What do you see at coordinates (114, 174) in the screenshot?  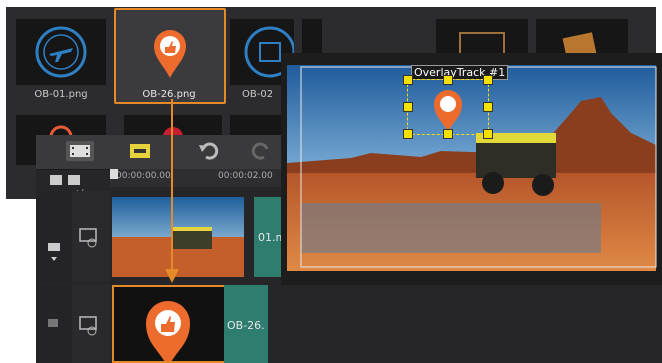 I see `playhead-marker` at bounding box center [114, 174].